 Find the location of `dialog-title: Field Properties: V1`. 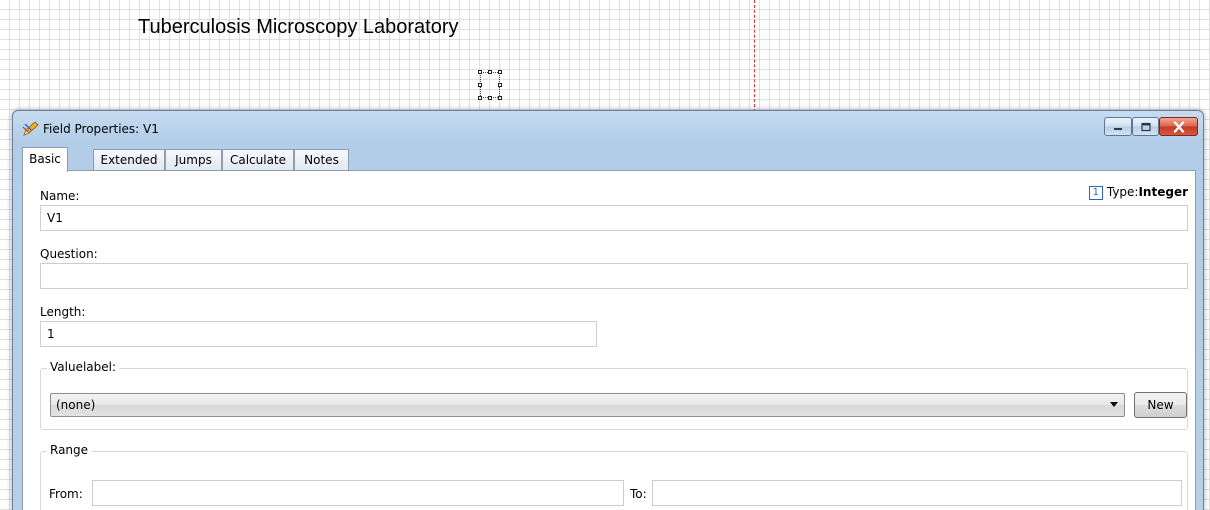

dialog-title: Field Properties: V1 is located at coordinates (101, 129).